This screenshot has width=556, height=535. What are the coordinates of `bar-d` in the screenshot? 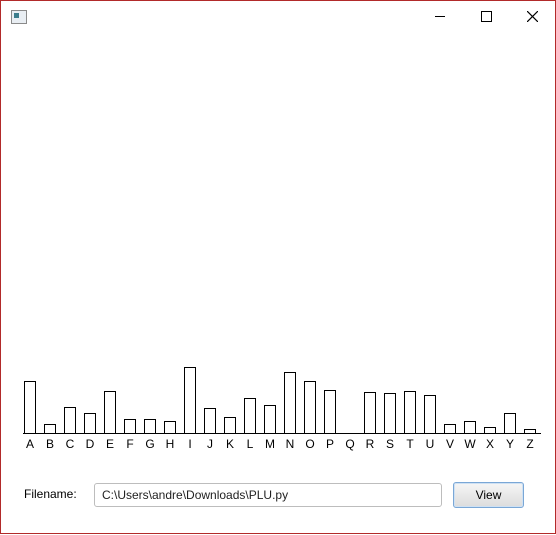 It's located at (90, 423).